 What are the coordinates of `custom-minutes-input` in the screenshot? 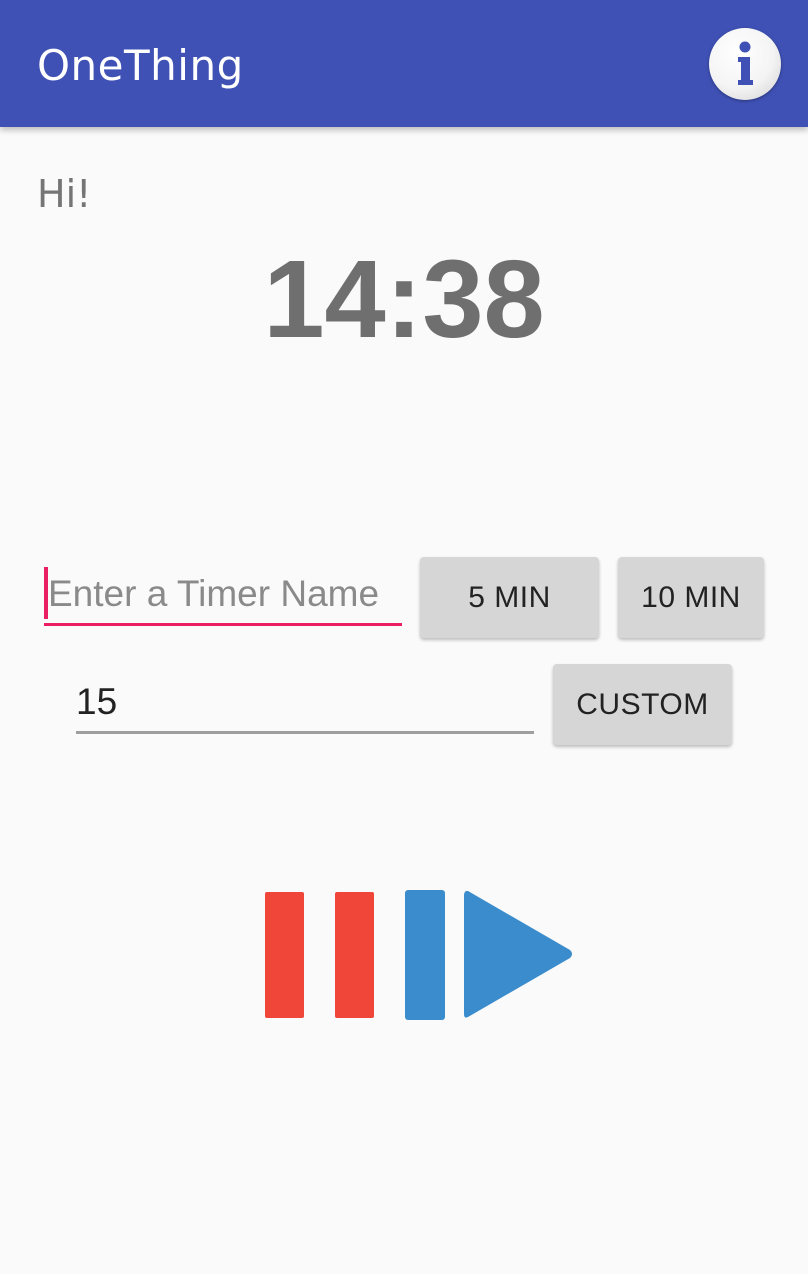 It's located at (305, 703).